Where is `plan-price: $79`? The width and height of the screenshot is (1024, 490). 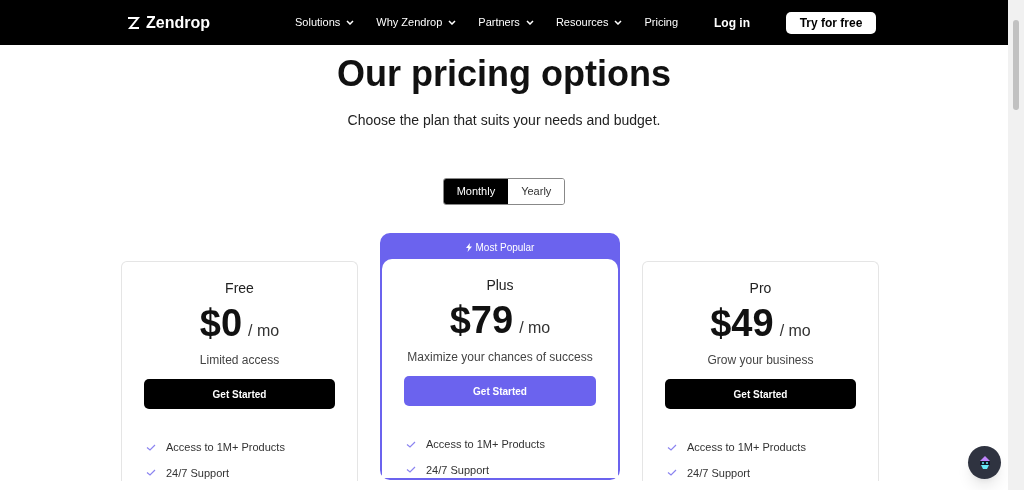
plan-price: $79 is located at coordinates (481, 320).